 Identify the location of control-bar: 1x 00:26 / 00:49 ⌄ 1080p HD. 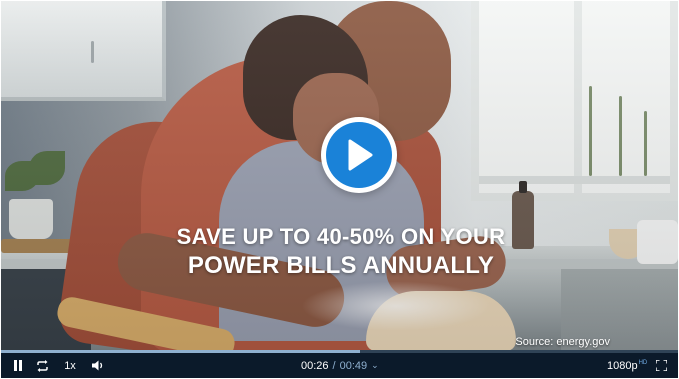
(339, 365).